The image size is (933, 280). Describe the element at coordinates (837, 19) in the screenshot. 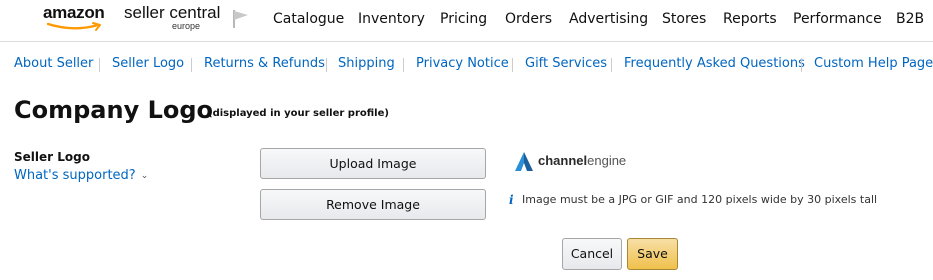

I see `nav-performance: Performance` at that location.